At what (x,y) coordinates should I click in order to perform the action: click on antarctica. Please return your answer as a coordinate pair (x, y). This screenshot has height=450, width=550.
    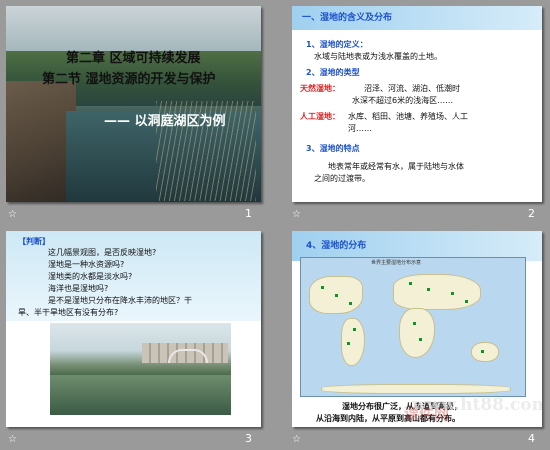
    Looking at the image, I should click on (416, 389).